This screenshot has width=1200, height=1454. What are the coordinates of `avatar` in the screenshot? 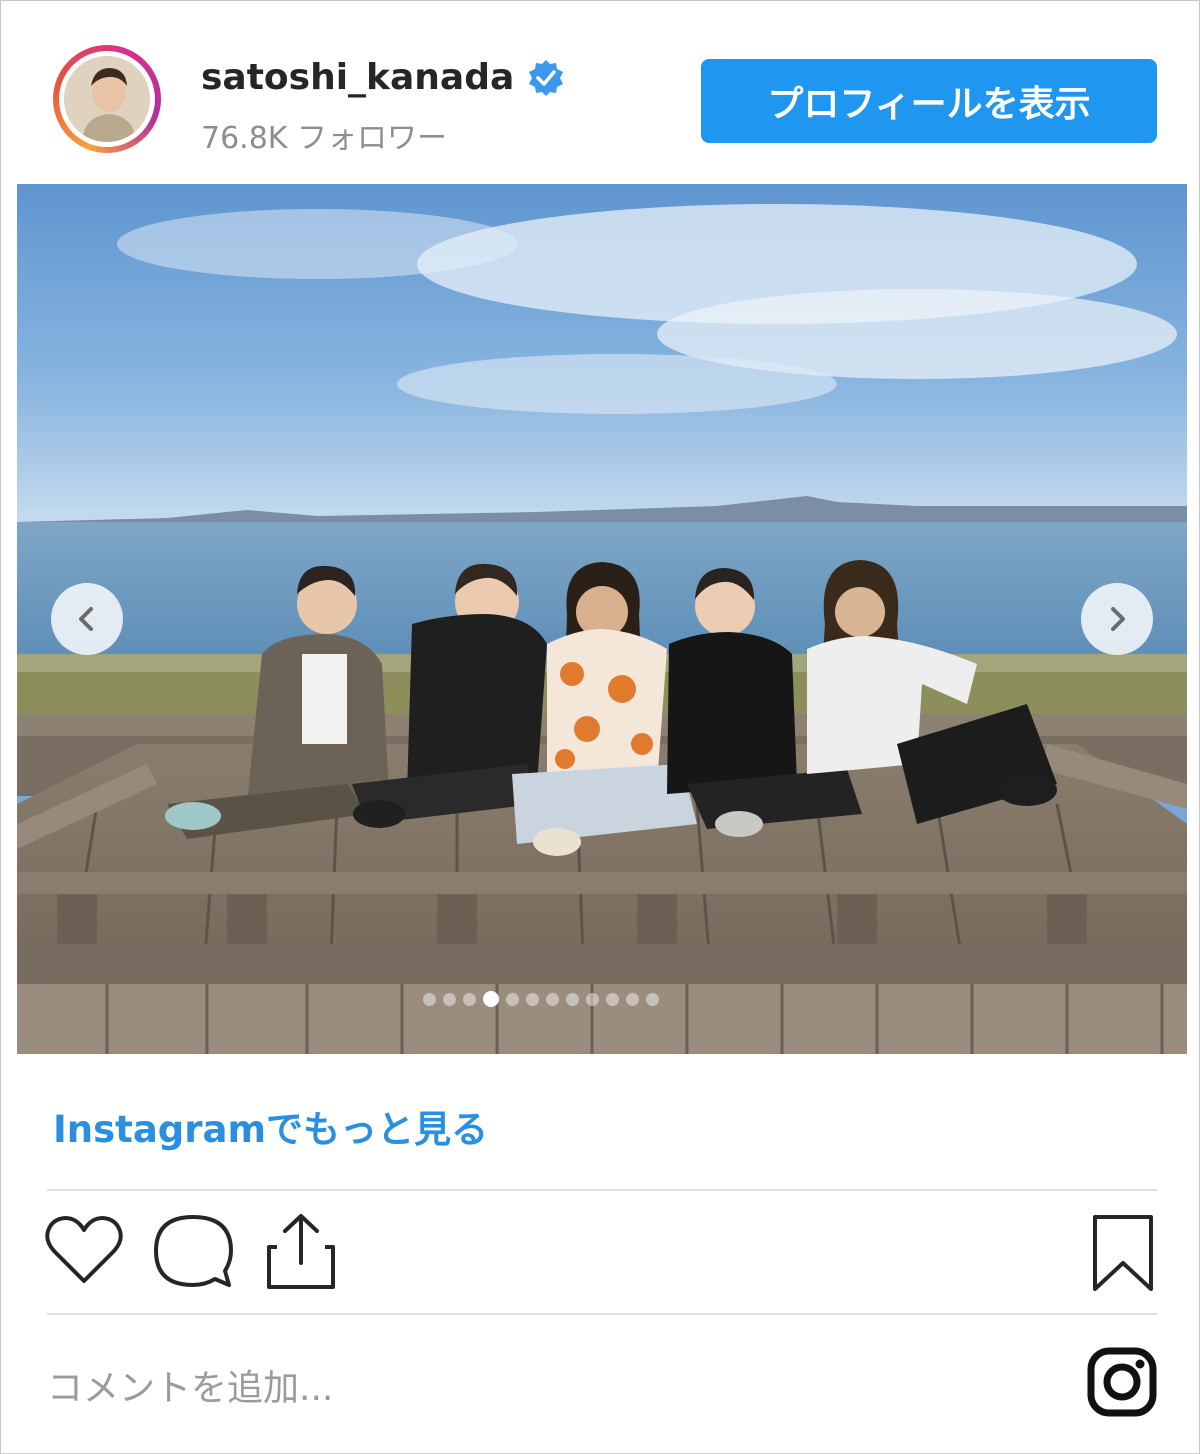 It's located at (107, 99).